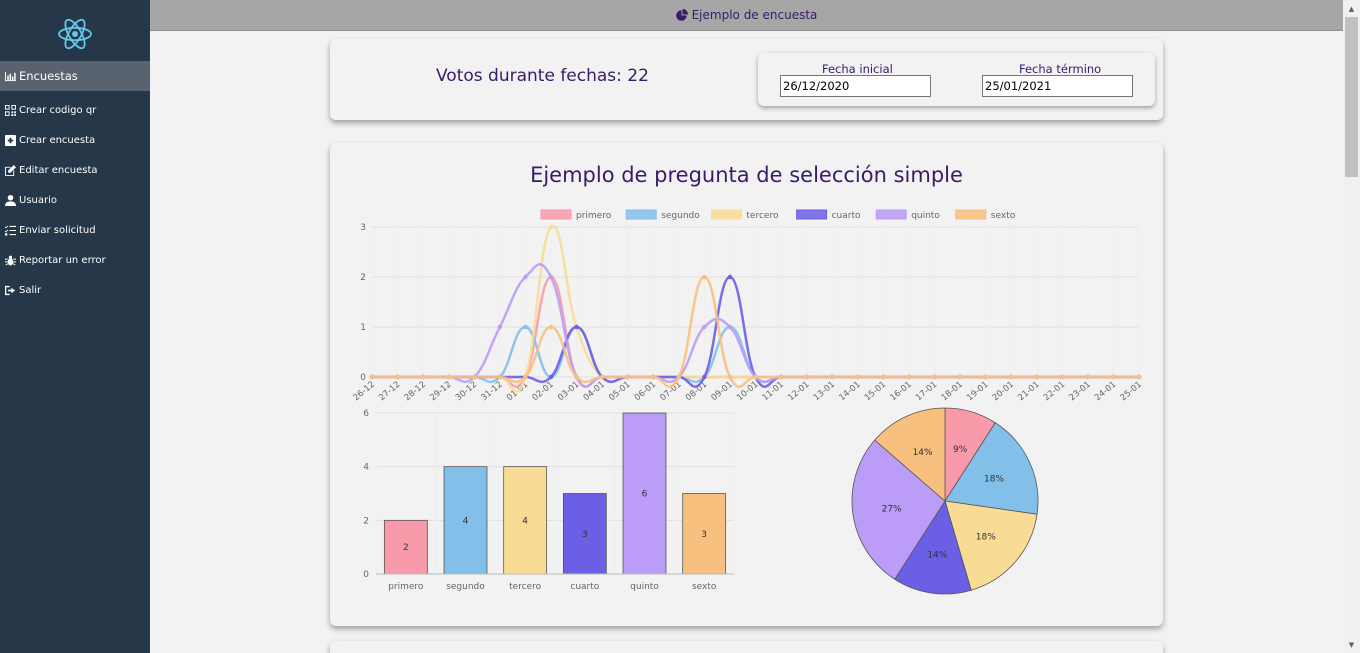 The image size is (1360, 653). I want to click on react-logo-icon, so click(75, 34).